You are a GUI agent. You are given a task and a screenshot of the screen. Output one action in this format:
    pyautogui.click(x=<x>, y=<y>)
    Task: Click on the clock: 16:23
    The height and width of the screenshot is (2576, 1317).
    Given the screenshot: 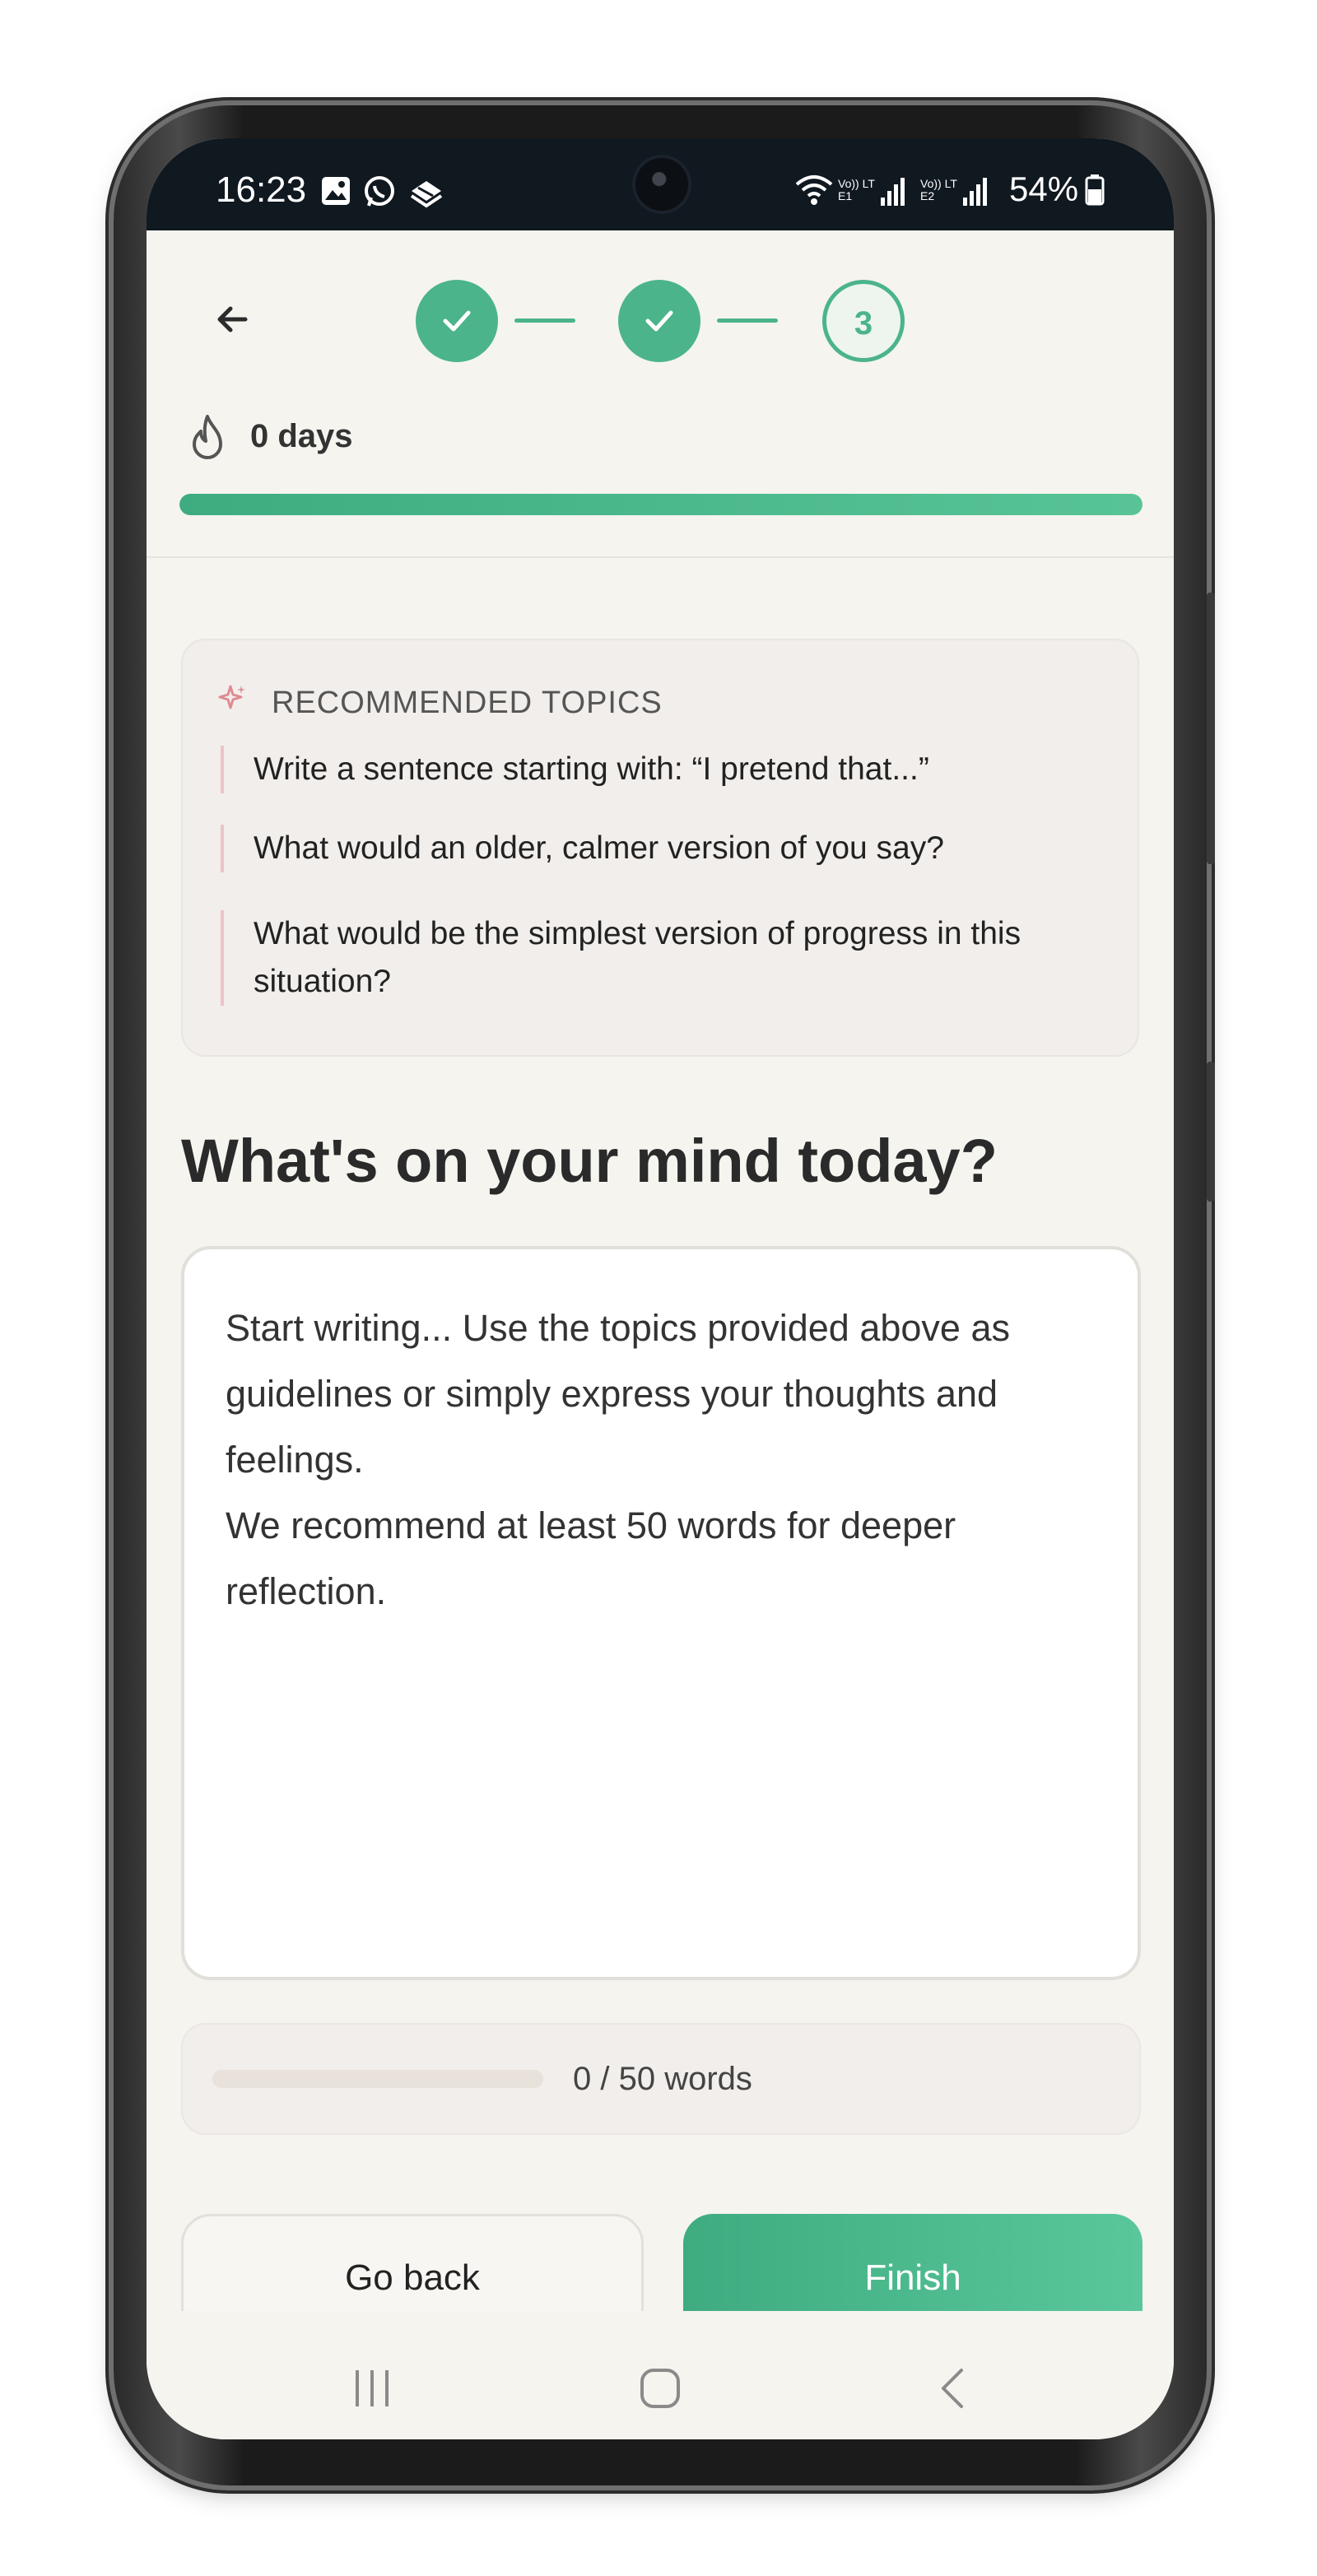 What is the action you would take?
    pyautogui.click(x=262, y=190)
    